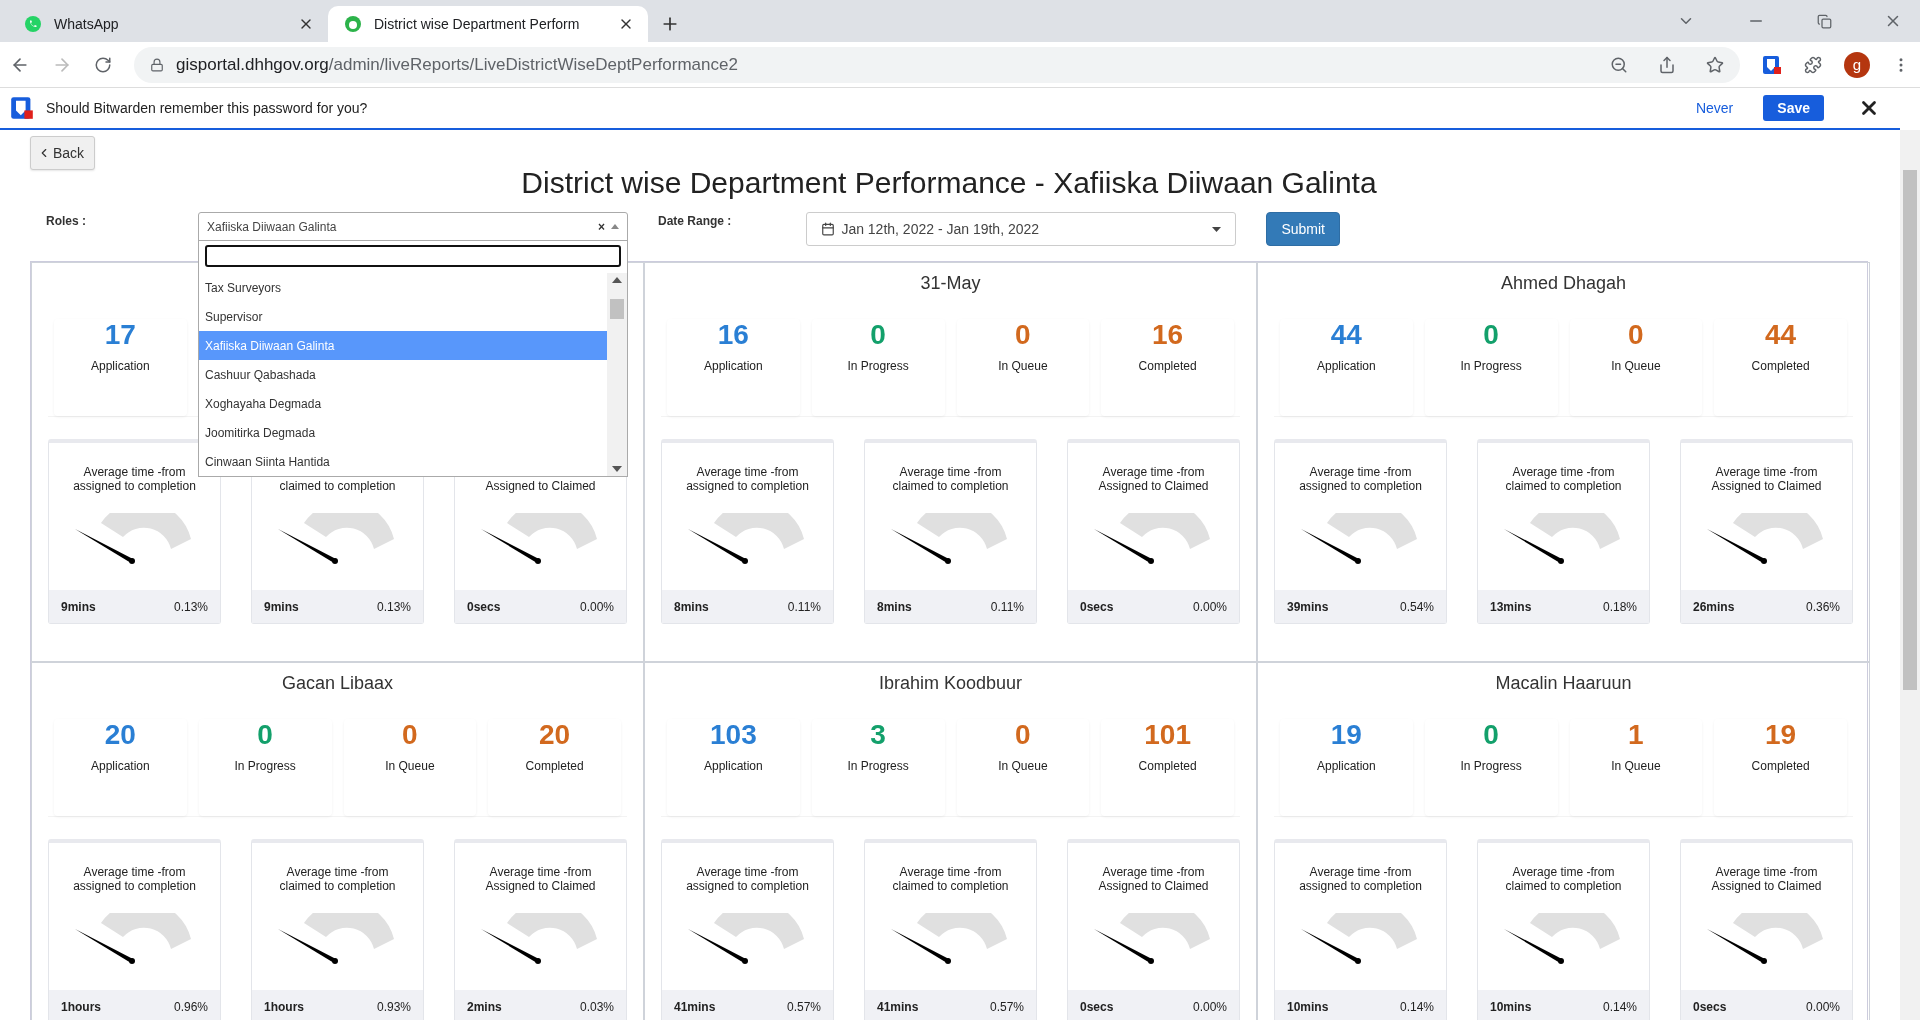 The height and width of the screenshot is (1020, 1920). What do you see at coordinates (1416, 606) in the screenshot?
I see `gauge-percent: 0.54%` at bounding box center [1416, 606].